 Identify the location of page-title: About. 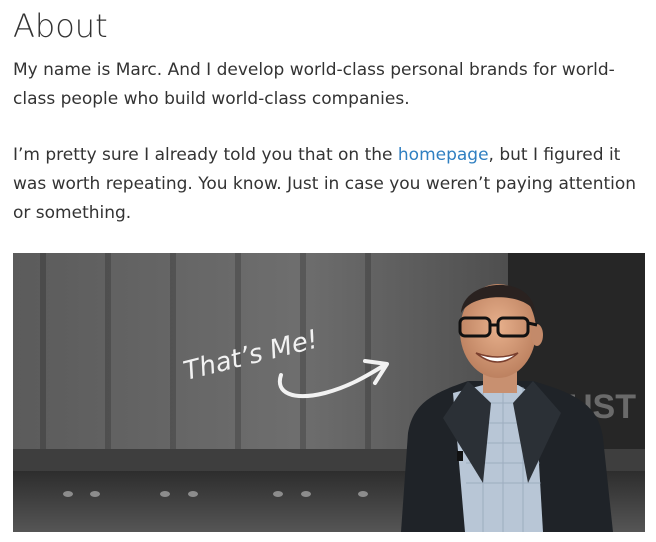
(60, 26).